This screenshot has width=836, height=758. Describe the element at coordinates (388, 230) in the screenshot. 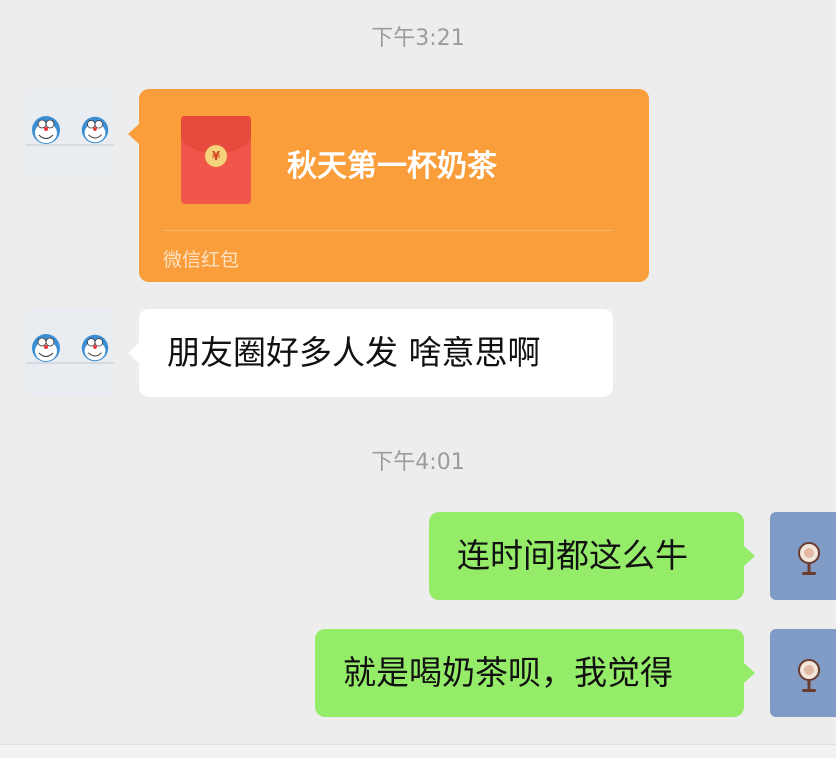

I see `divider` at that location.